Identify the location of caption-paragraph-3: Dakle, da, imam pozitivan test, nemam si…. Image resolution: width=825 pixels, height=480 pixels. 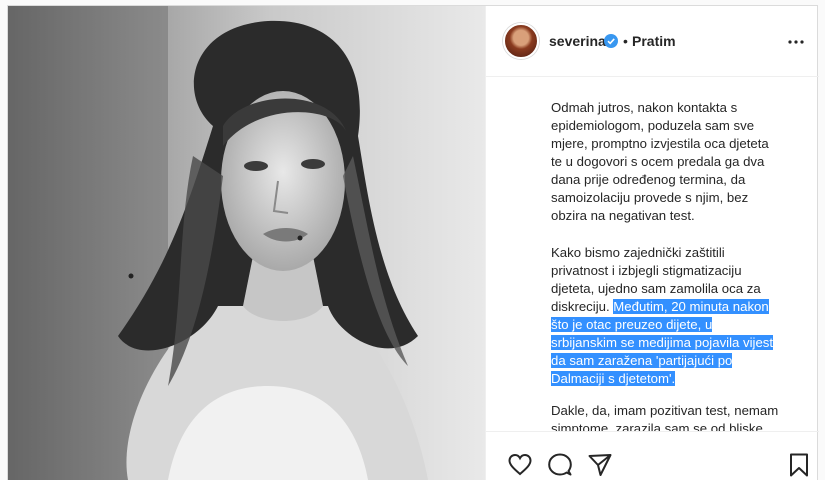
(665, 417).